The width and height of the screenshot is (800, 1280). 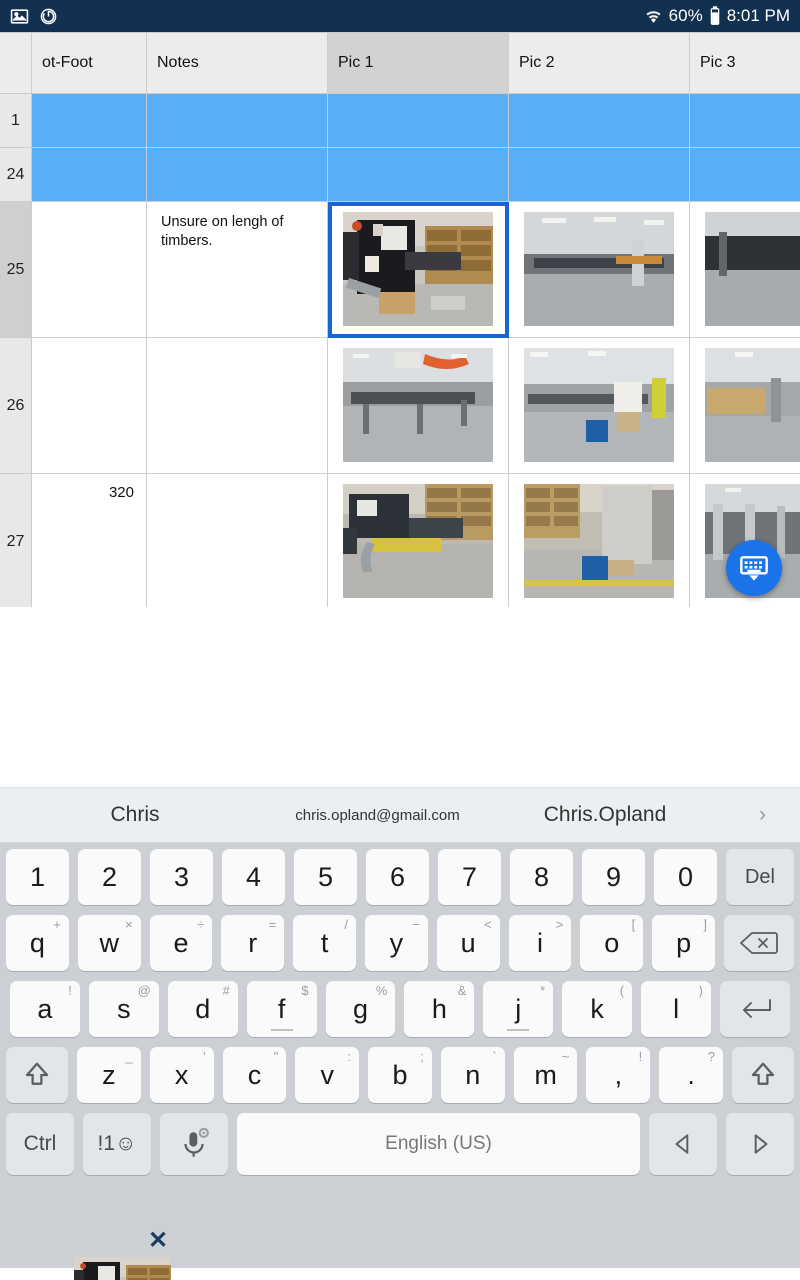 I want to click on cell-foot: 320, so click(x=89, y=540).